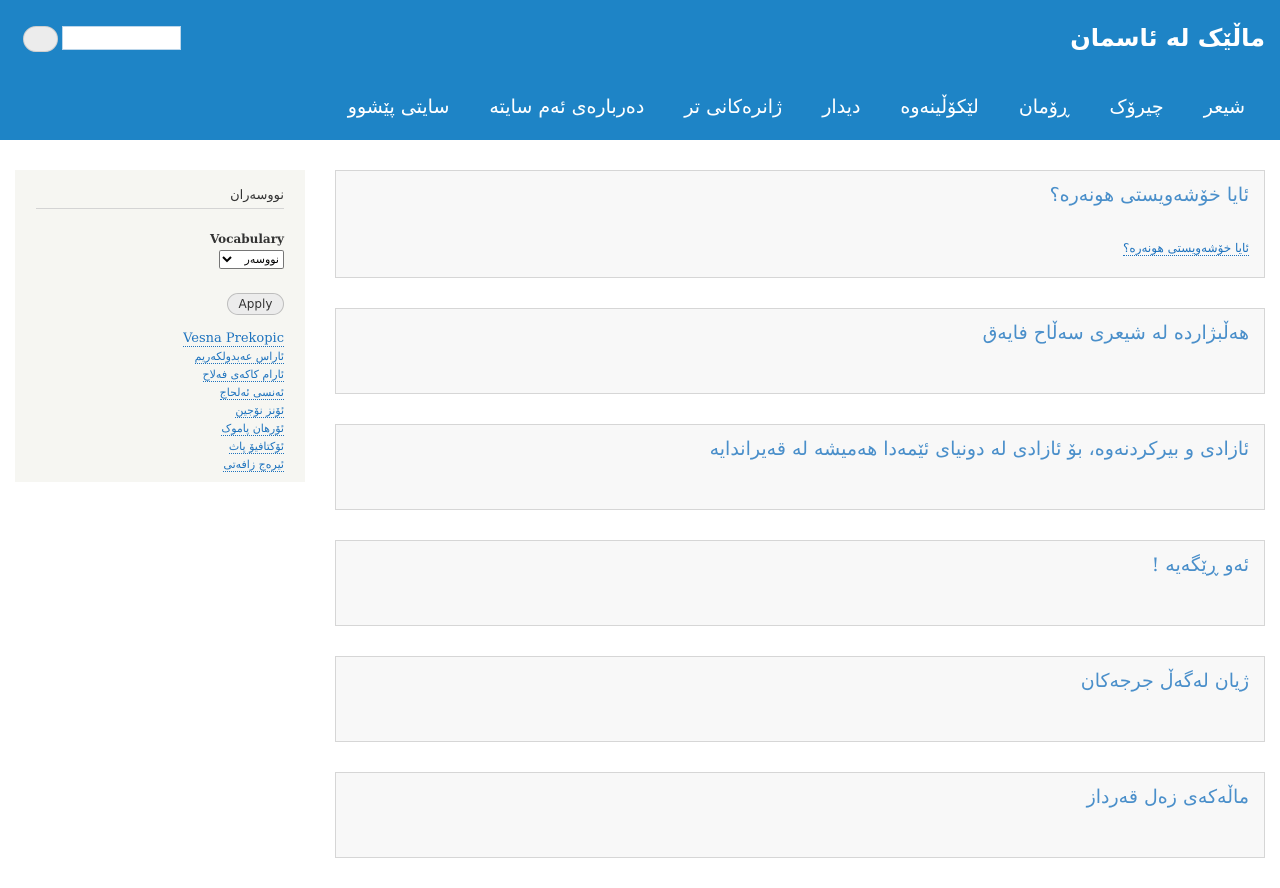 The height and width of the screenshot is (888, 1280). Describe the element at coordinates (251, 259) in the screenshot. I see `vocabulary-select: نووسەر` at that location.